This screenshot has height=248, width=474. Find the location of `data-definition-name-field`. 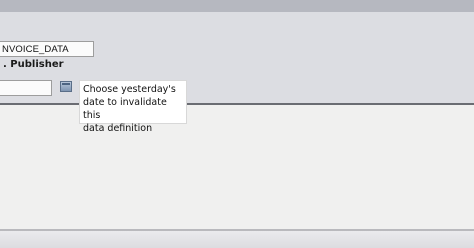

data-definition-name-field is located at coordinates (47, 49).